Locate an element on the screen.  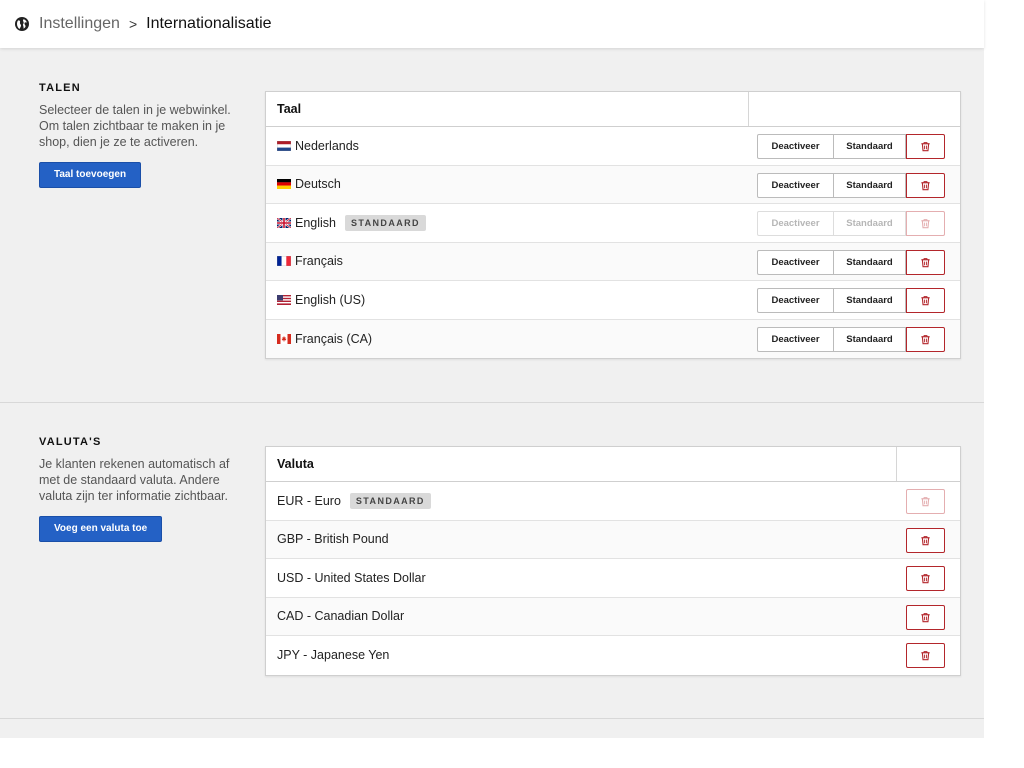
language-row: English (US) Deactiveer Standaard is located at coordinates (613, 300).